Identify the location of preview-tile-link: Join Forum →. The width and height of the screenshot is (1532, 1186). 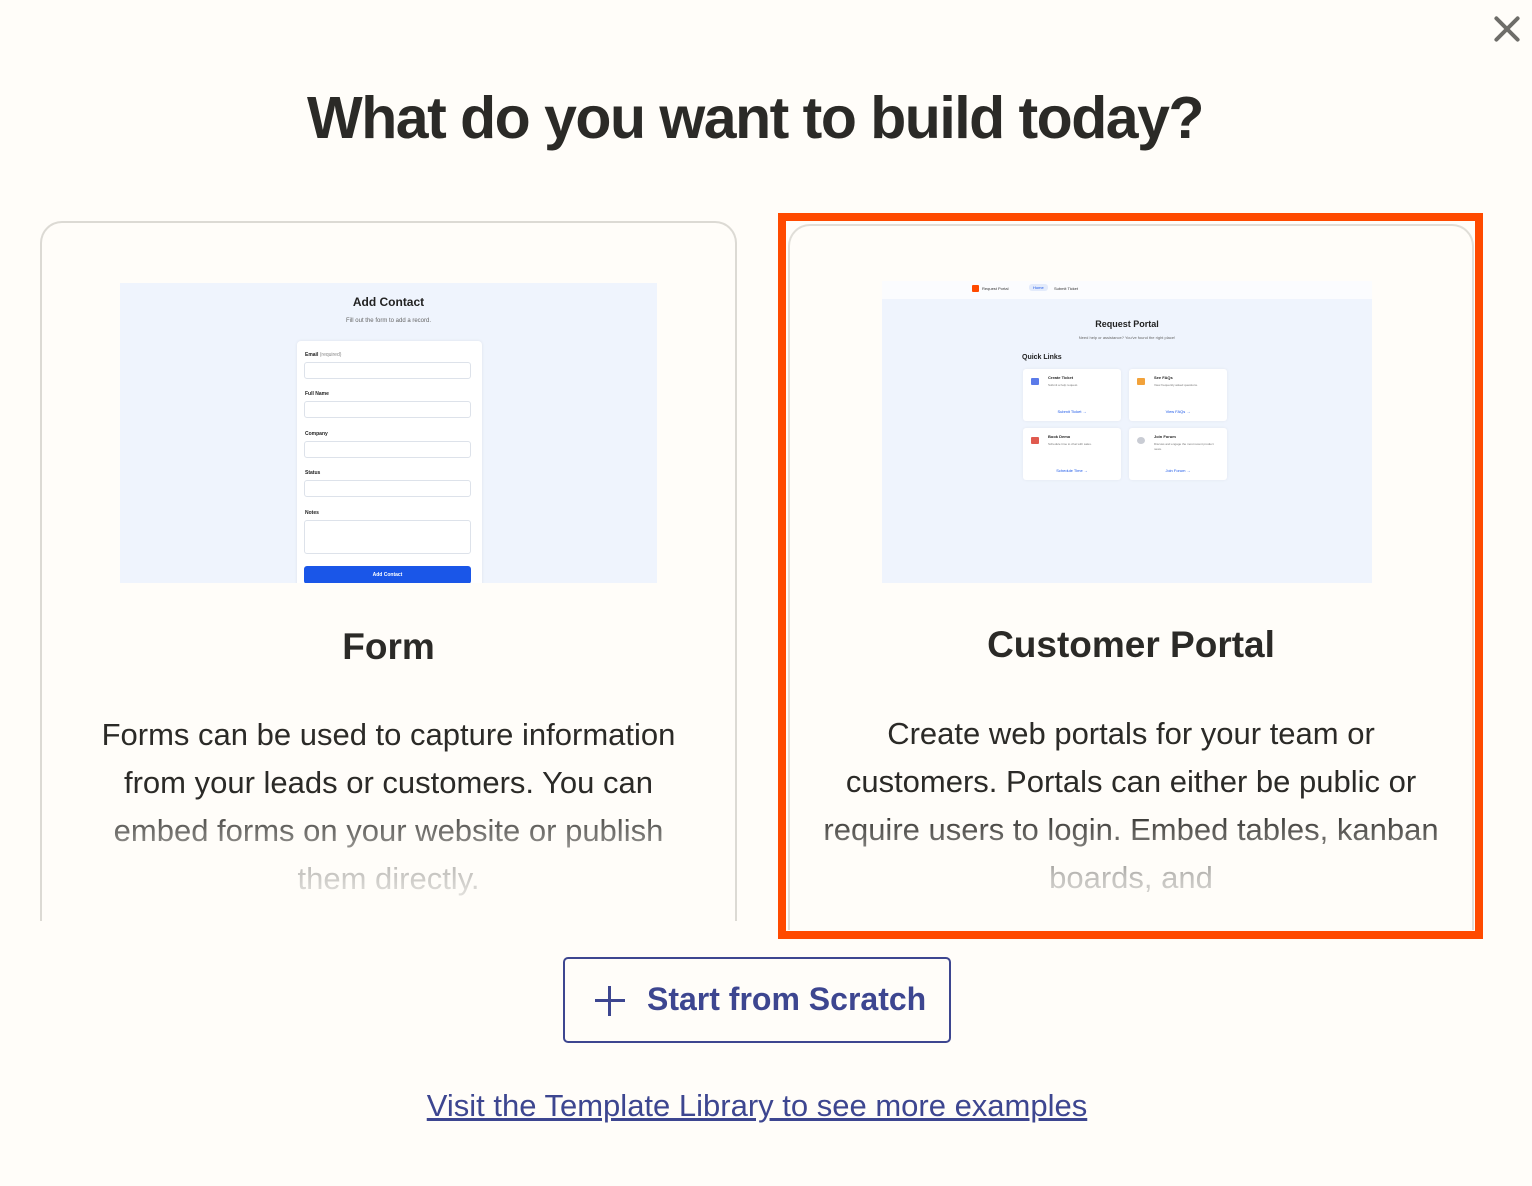
(1178, 470).